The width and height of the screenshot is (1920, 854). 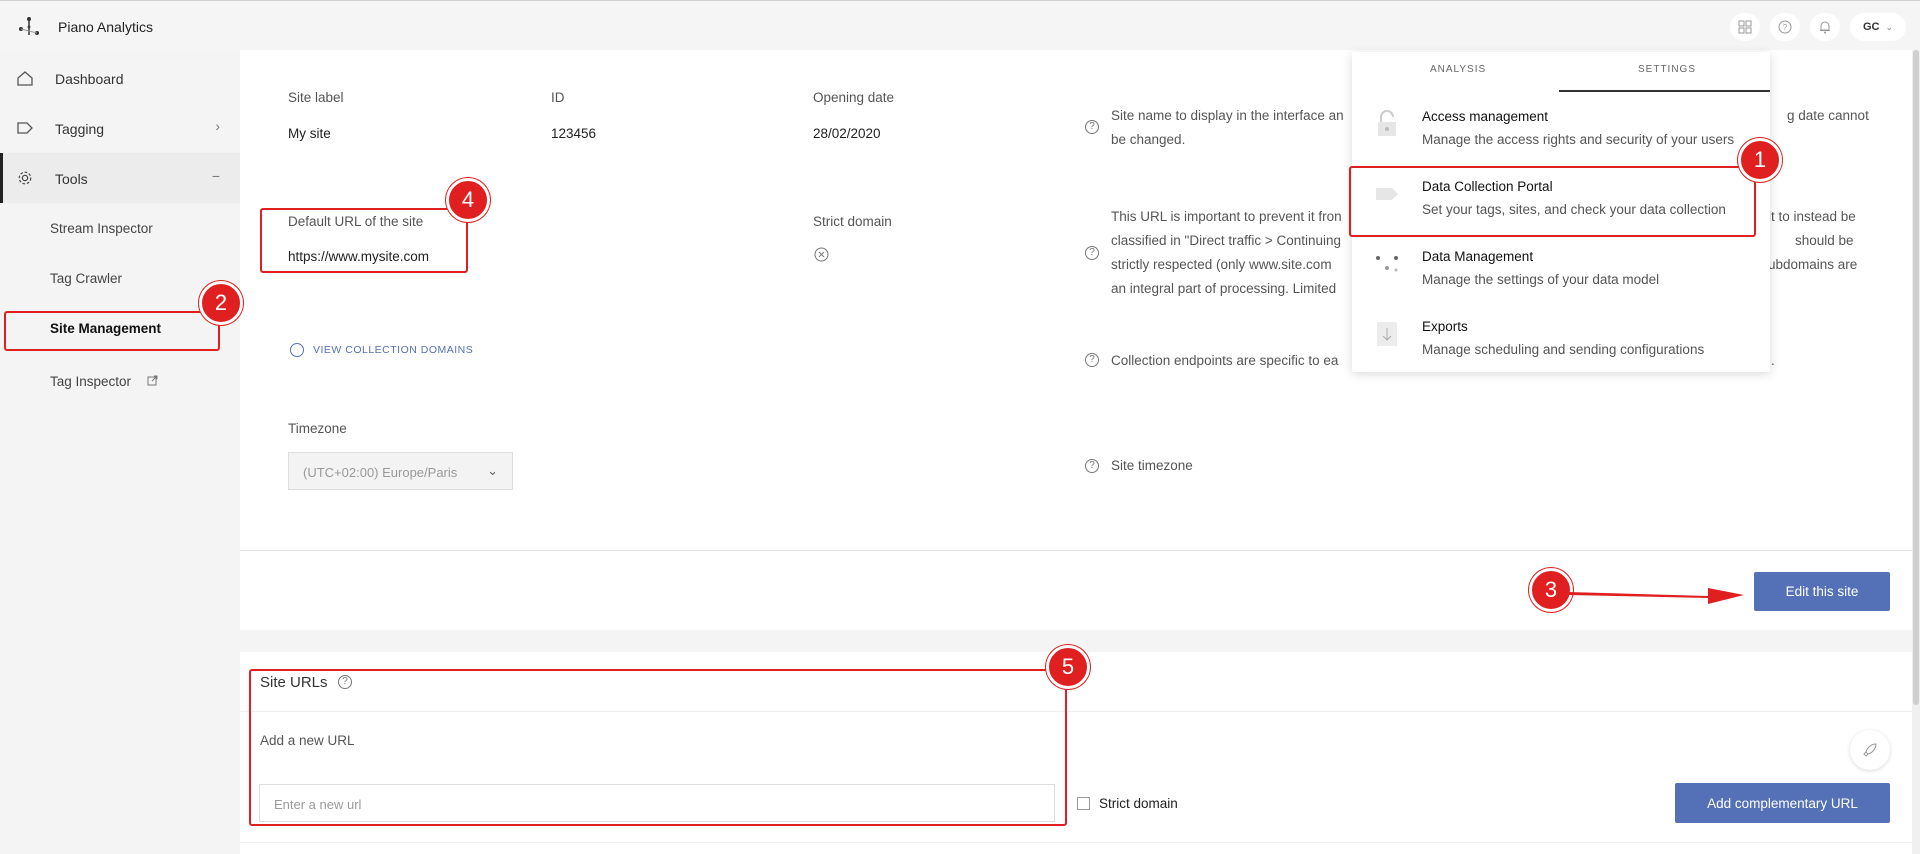 What do you see at coordinates (309, 133) in the screenshot?
I see `site-label-value: My site` at bounding box center [309, 133].